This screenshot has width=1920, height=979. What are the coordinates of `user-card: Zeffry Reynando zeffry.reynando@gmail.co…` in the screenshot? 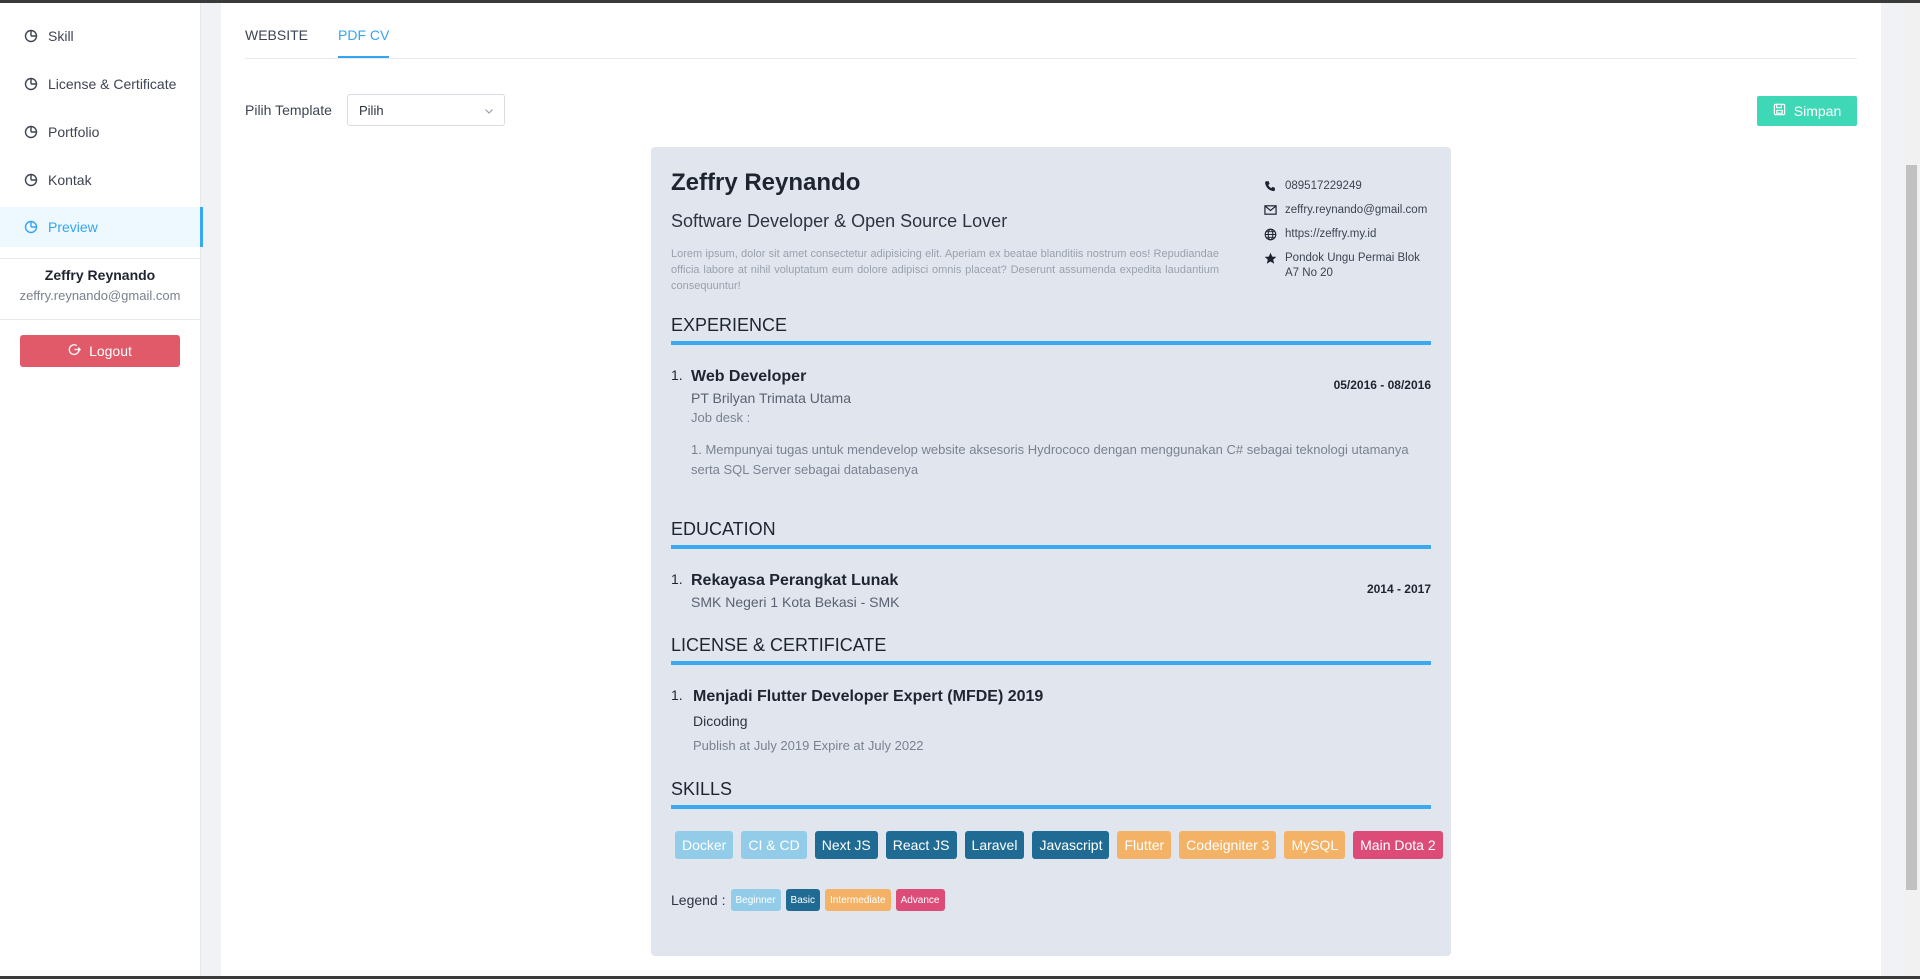 It's located at (100, 289).